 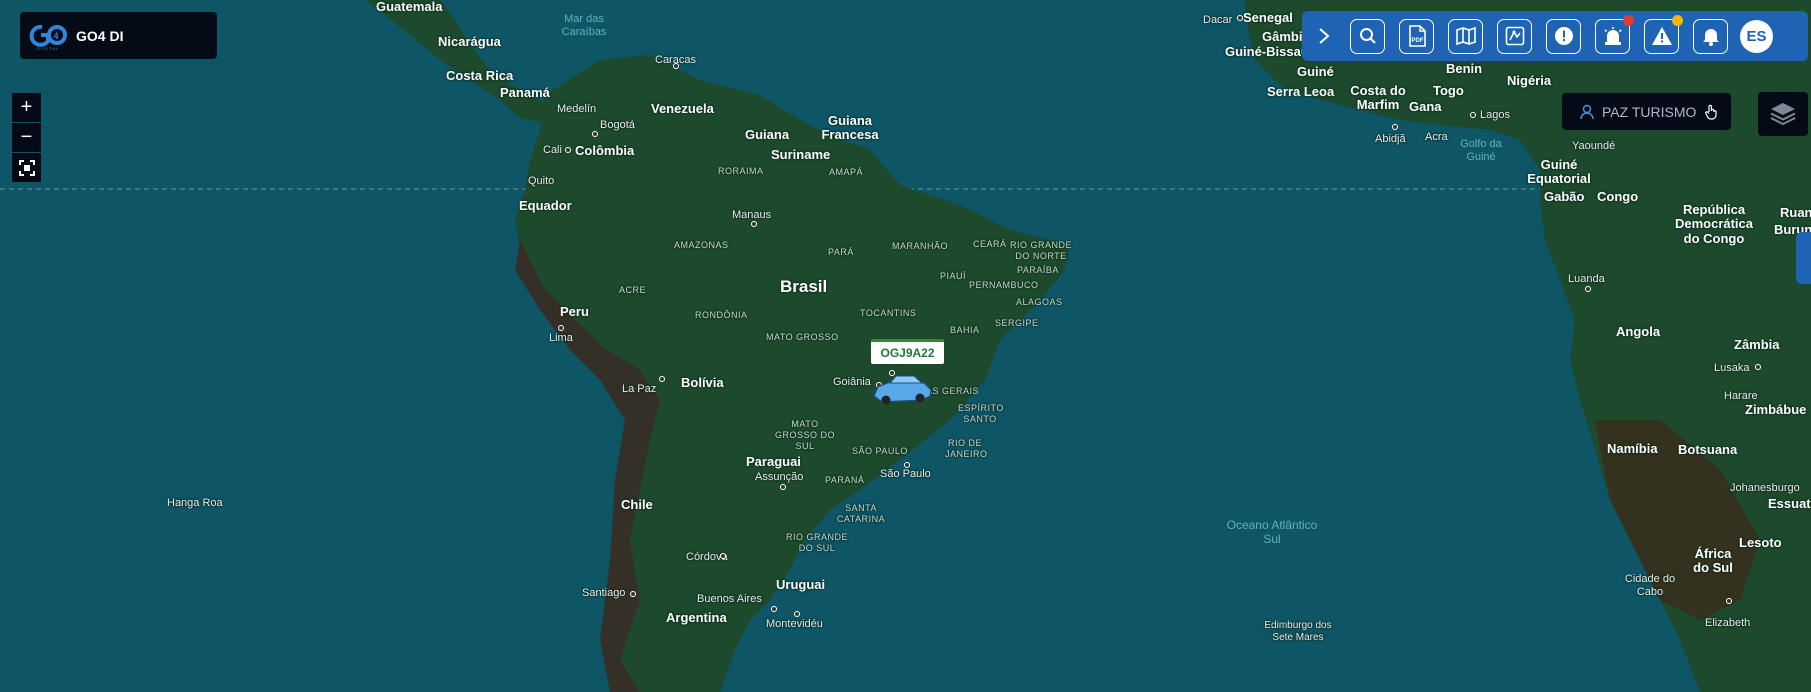 I want to click on map-label-country: Guiné, so click(x=1315, y=71).